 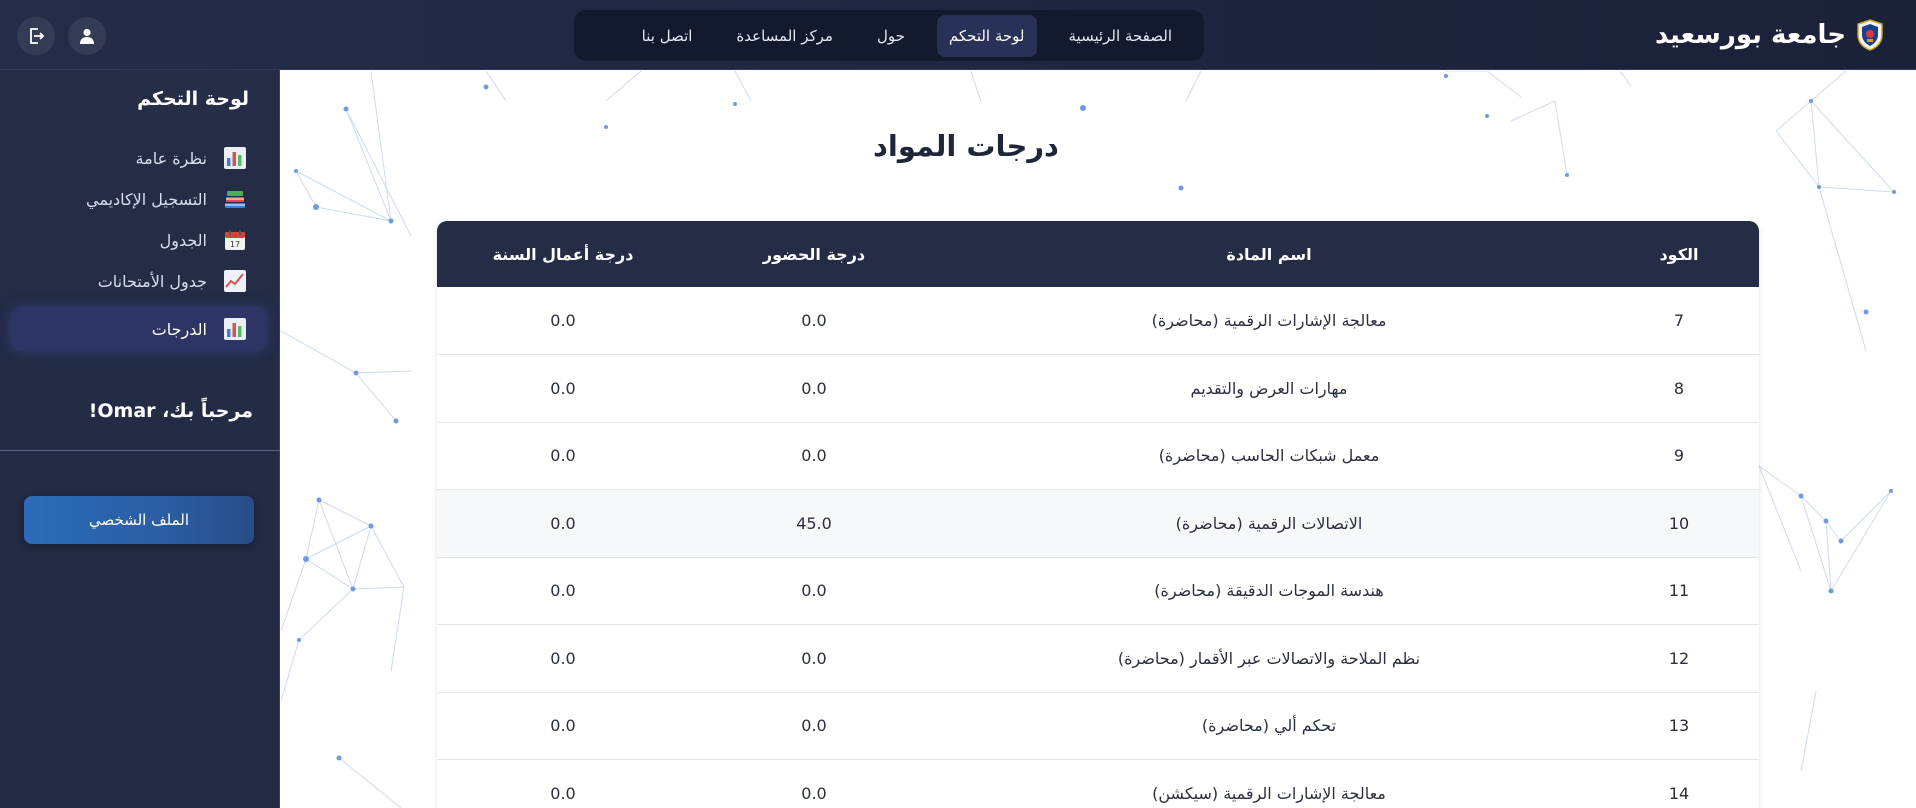 What do you see at coordinates (563, 254) in the screenshot?
I see `header-coursework-grade: درجة أعمال السنة` at bounding box center [563, 254].